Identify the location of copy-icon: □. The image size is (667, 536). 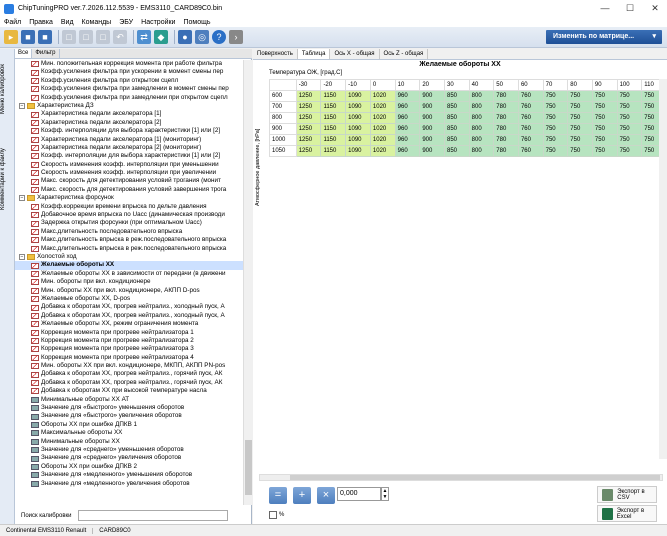
(69, 37).